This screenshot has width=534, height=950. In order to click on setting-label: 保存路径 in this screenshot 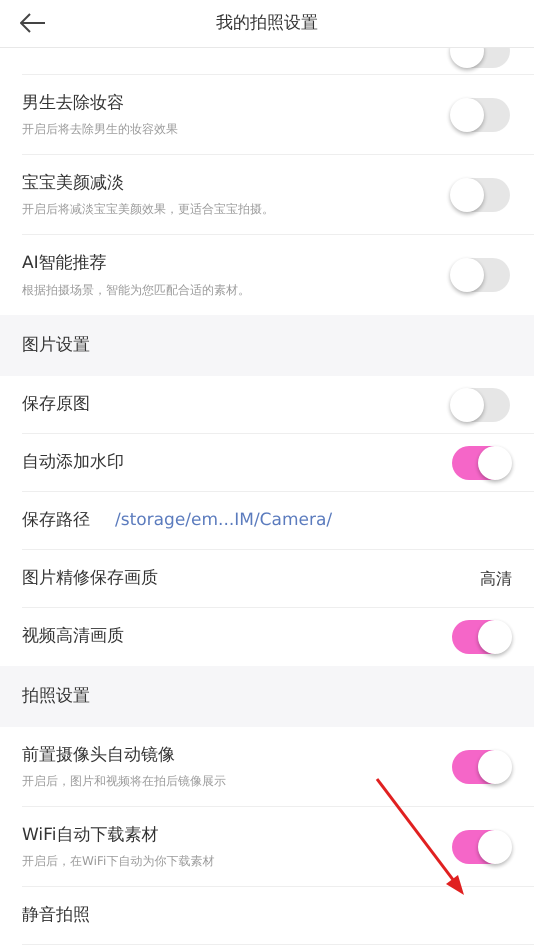, I will do `click(56, 520)`.